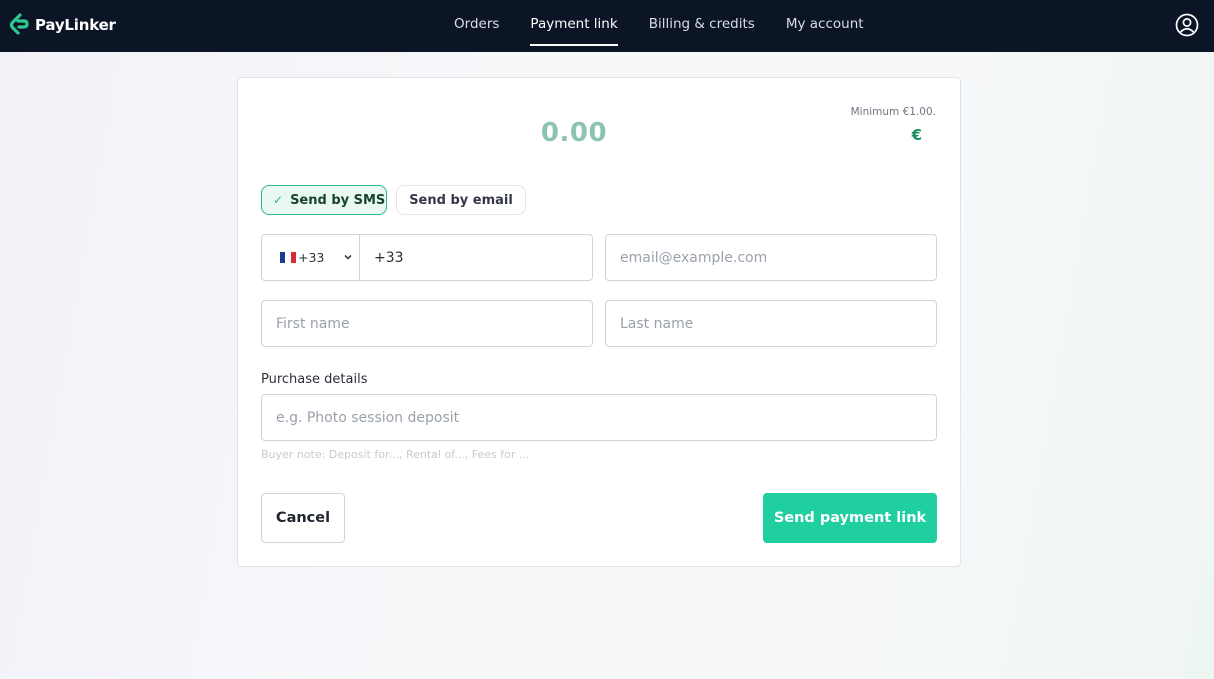 The height and width of the screenshot is (679, 1214). I want to click on purchase-details-input, so click(599, 417).